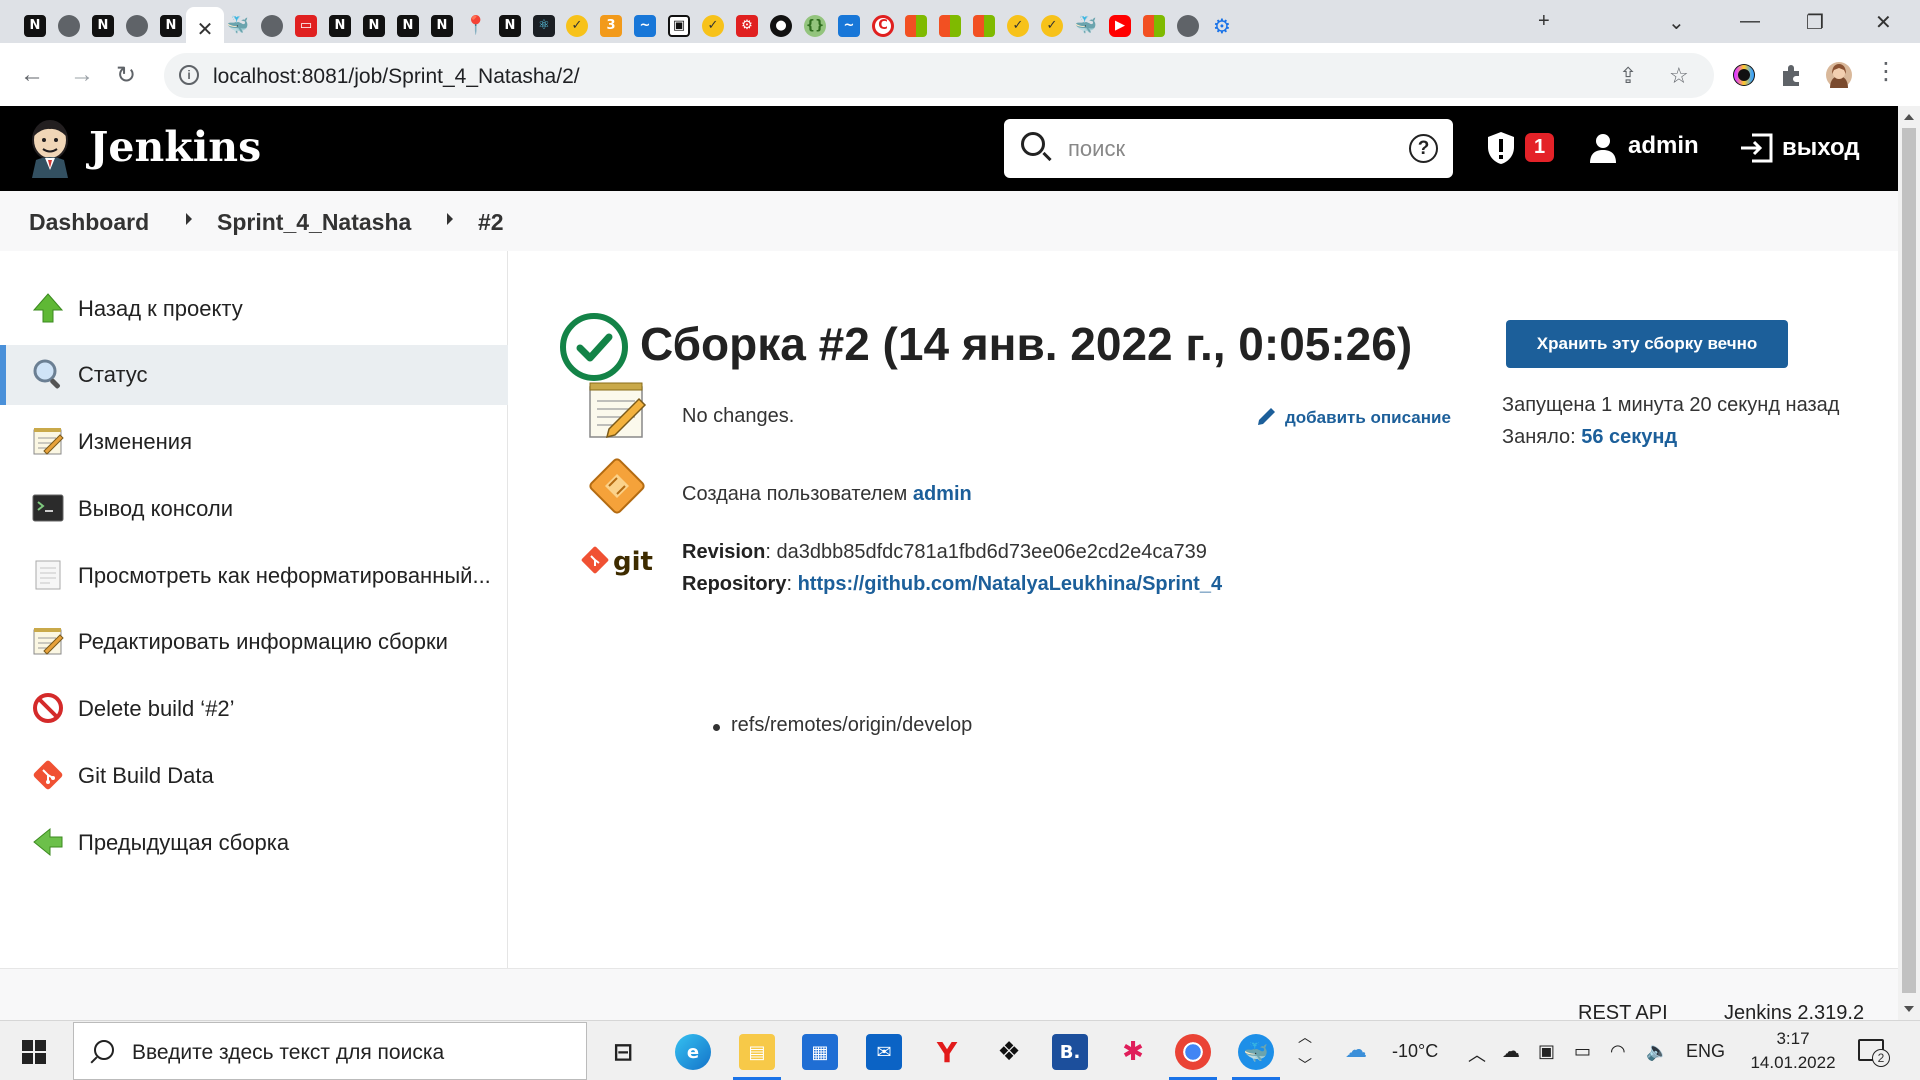  Describe the element at coordinates (1909, 560) in the screenshot. I see `scrollbar-thumb` at that location.